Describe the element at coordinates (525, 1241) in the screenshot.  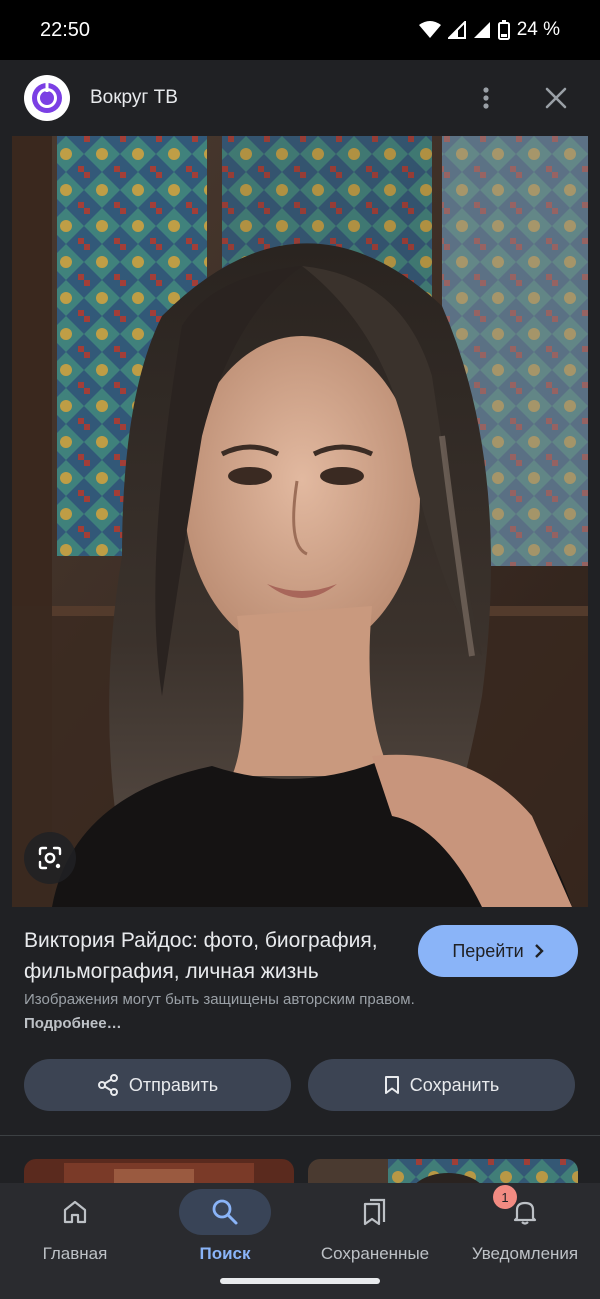
I see `nav-notifications: 1 Уведомления` at that location.